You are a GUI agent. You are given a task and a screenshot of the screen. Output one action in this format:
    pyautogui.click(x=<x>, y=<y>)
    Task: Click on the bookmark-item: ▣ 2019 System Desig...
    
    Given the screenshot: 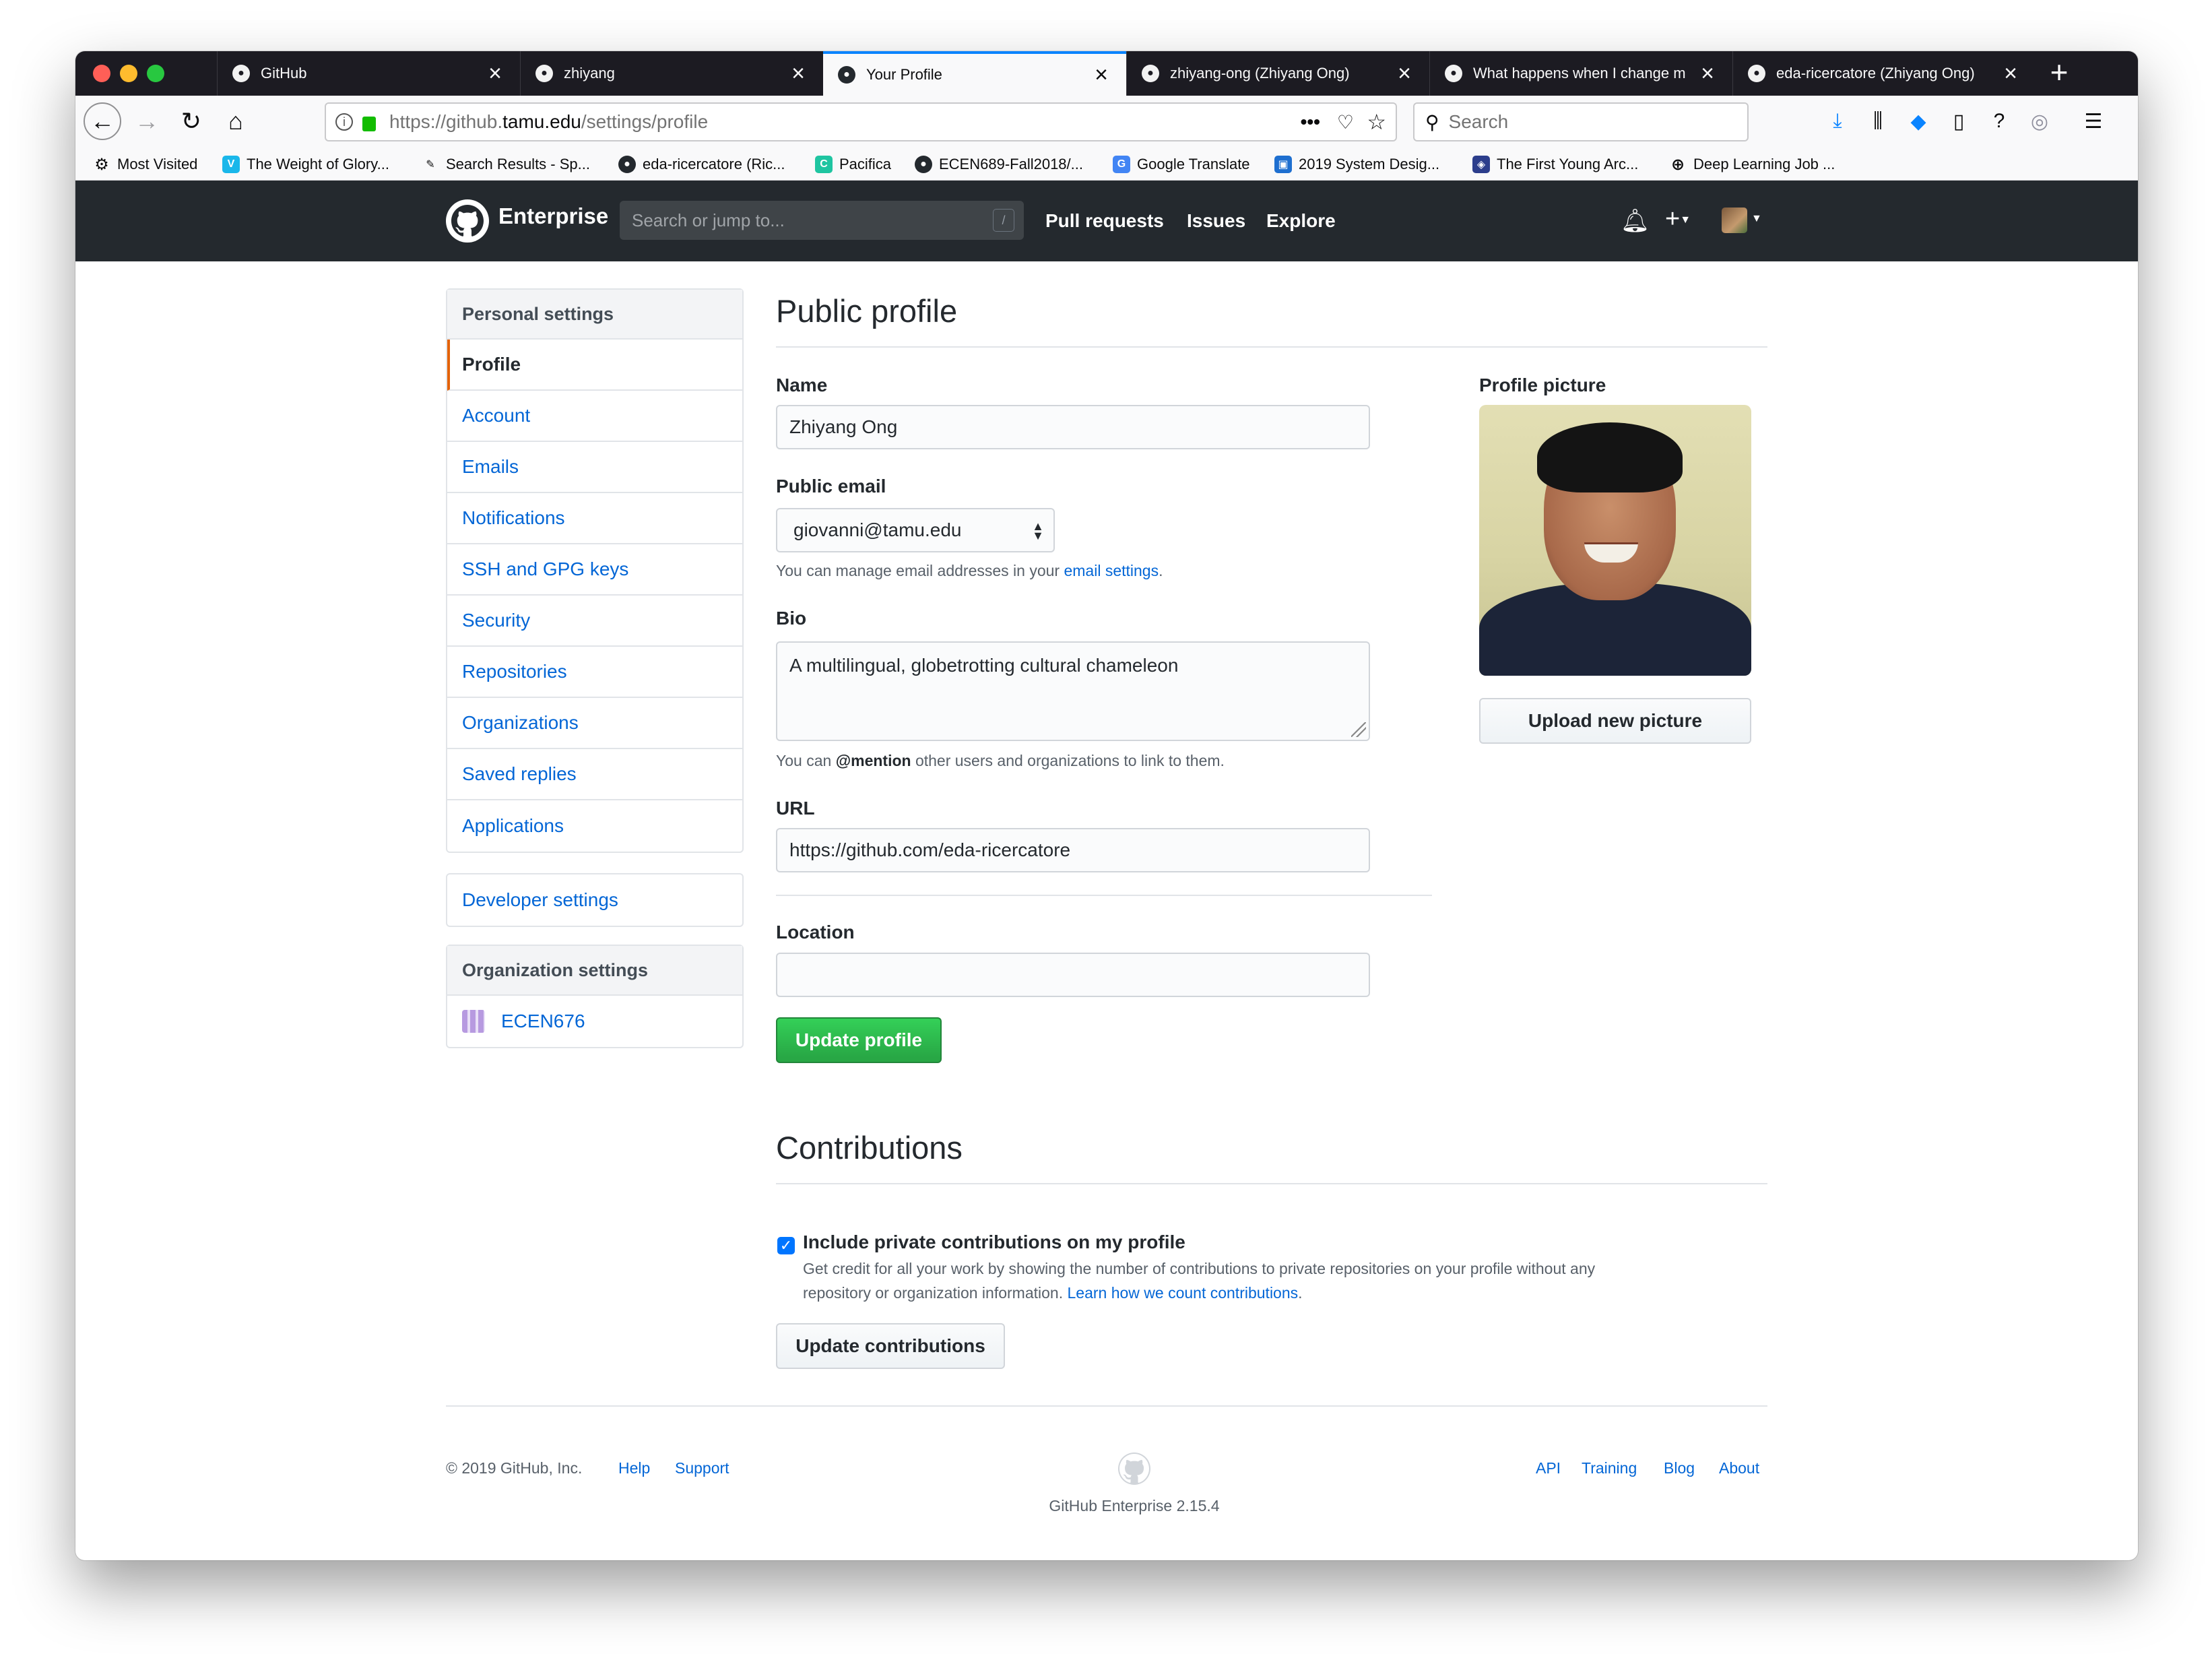 What is the action you would take?
    pyautogui.click(x=1356, y=164)
    